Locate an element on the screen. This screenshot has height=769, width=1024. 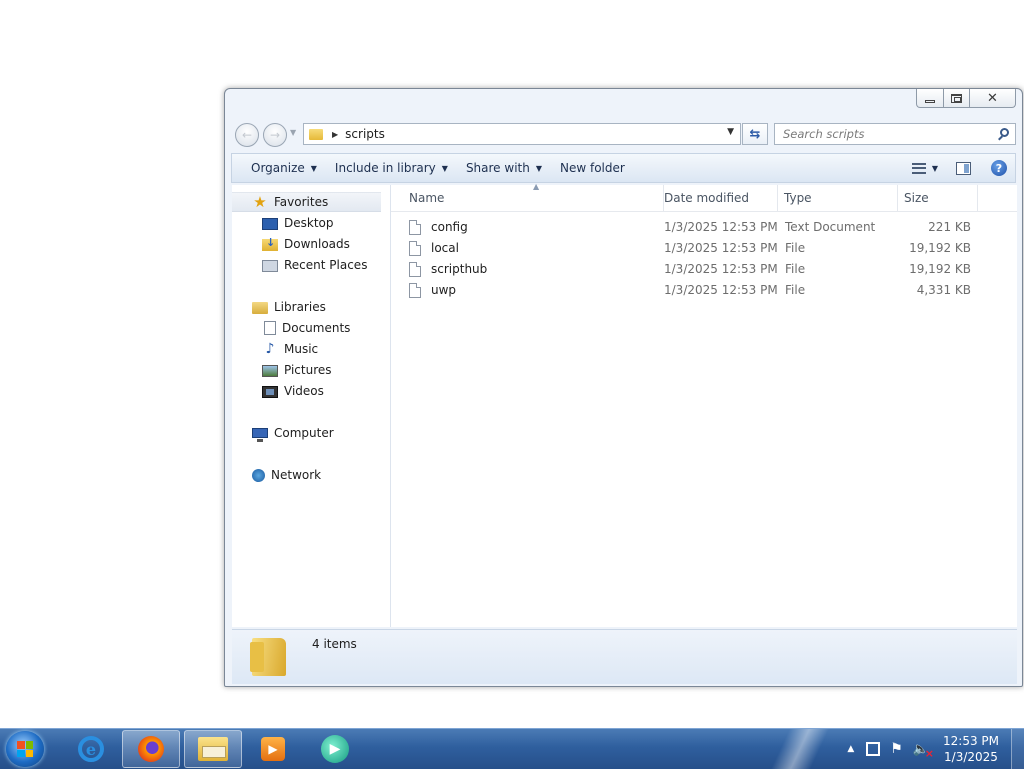
address-dropdown-icon: ▼ is located at coordinates (730, 132).